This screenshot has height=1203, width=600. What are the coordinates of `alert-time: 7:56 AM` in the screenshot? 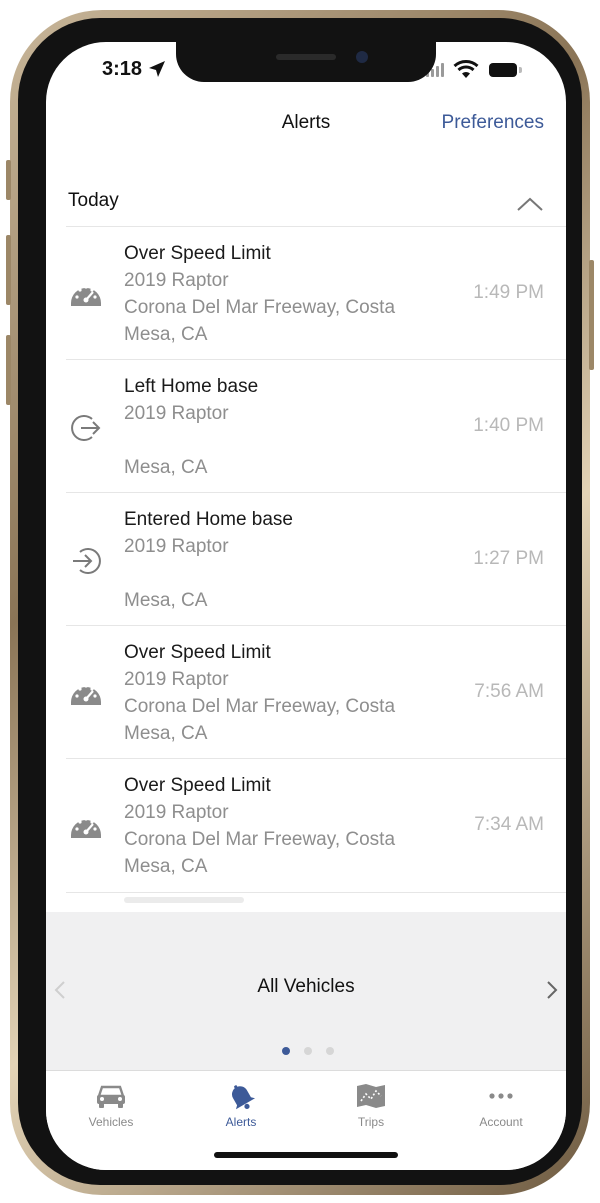 It's located at (509, 691).